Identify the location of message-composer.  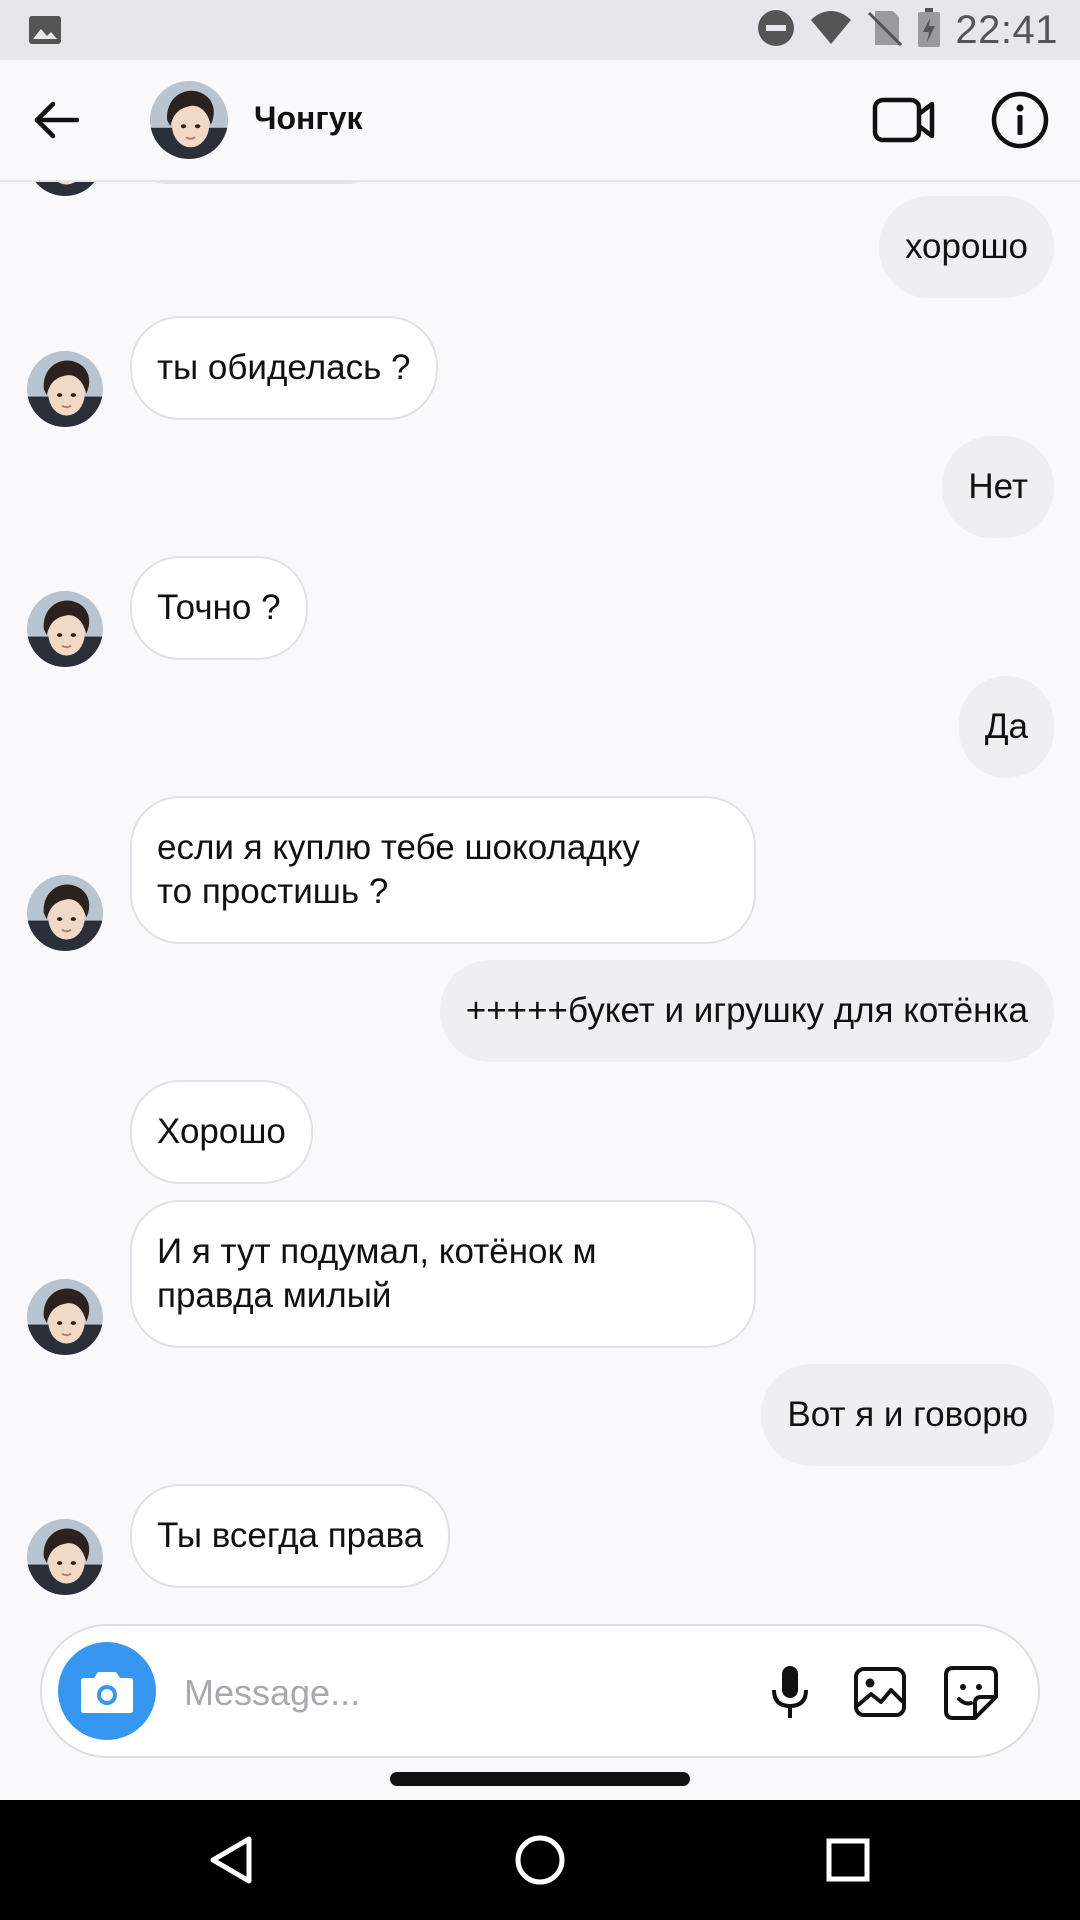
(540, 1691).